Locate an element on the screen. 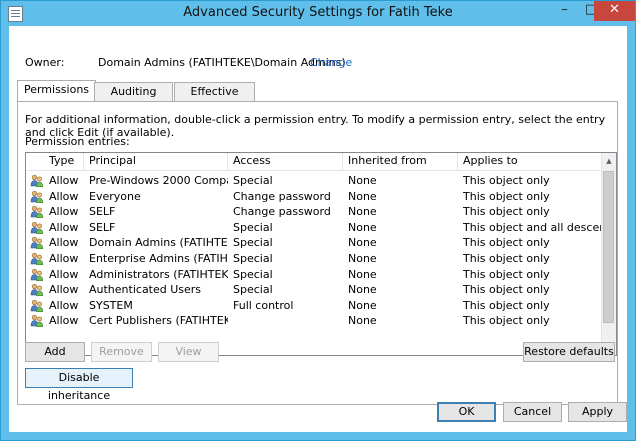  add-button: Add is located at coordinates (55, 352).